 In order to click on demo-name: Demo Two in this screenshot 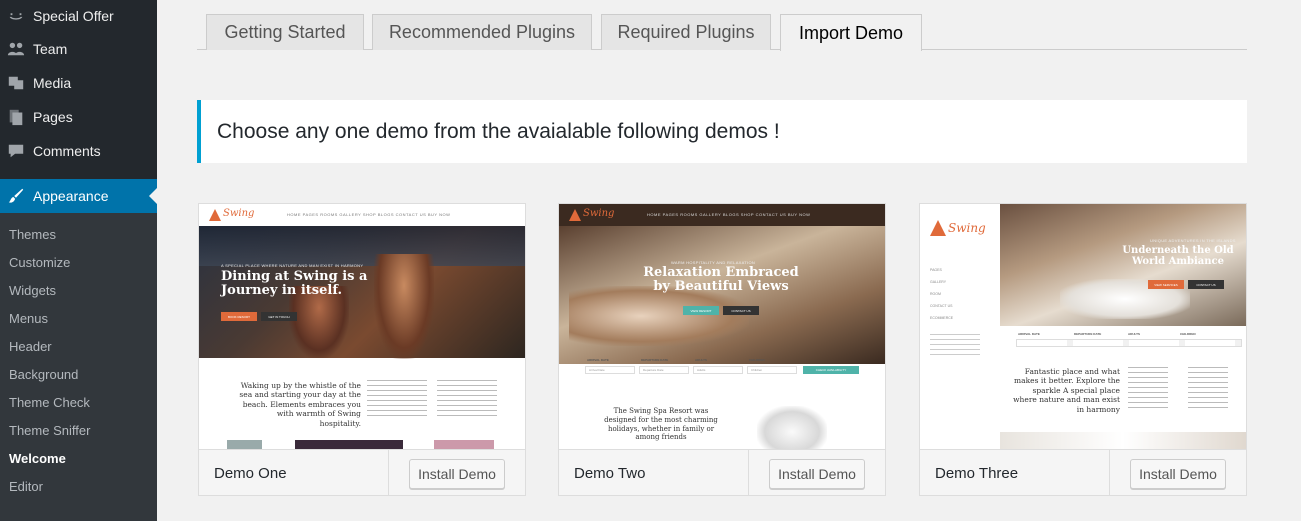, I will do `click(610, 473)`.